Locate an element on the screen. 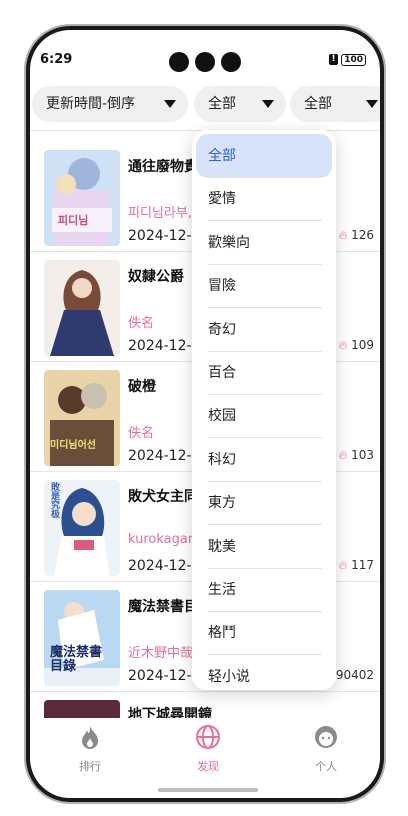 The width and height of the screenshot is (408, 816). globe-icon is located at coordinates (208, 737).